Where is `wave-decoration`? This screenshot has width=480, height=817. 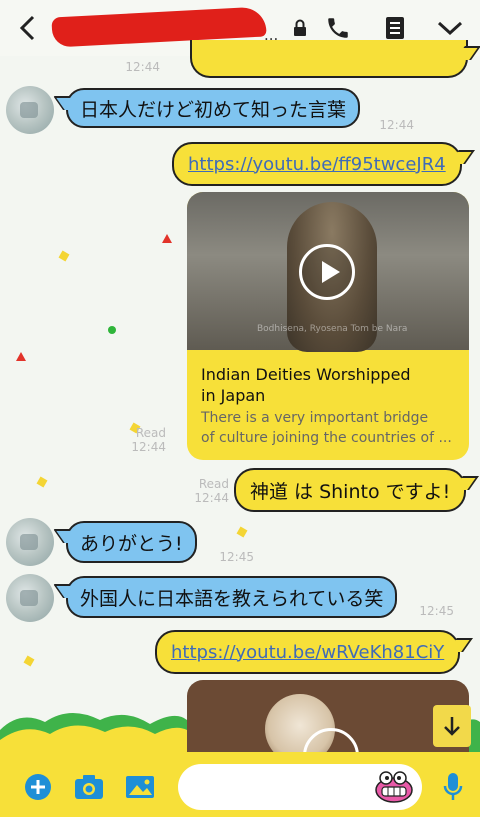
wave-decoration is located at coordinates (240, 736).